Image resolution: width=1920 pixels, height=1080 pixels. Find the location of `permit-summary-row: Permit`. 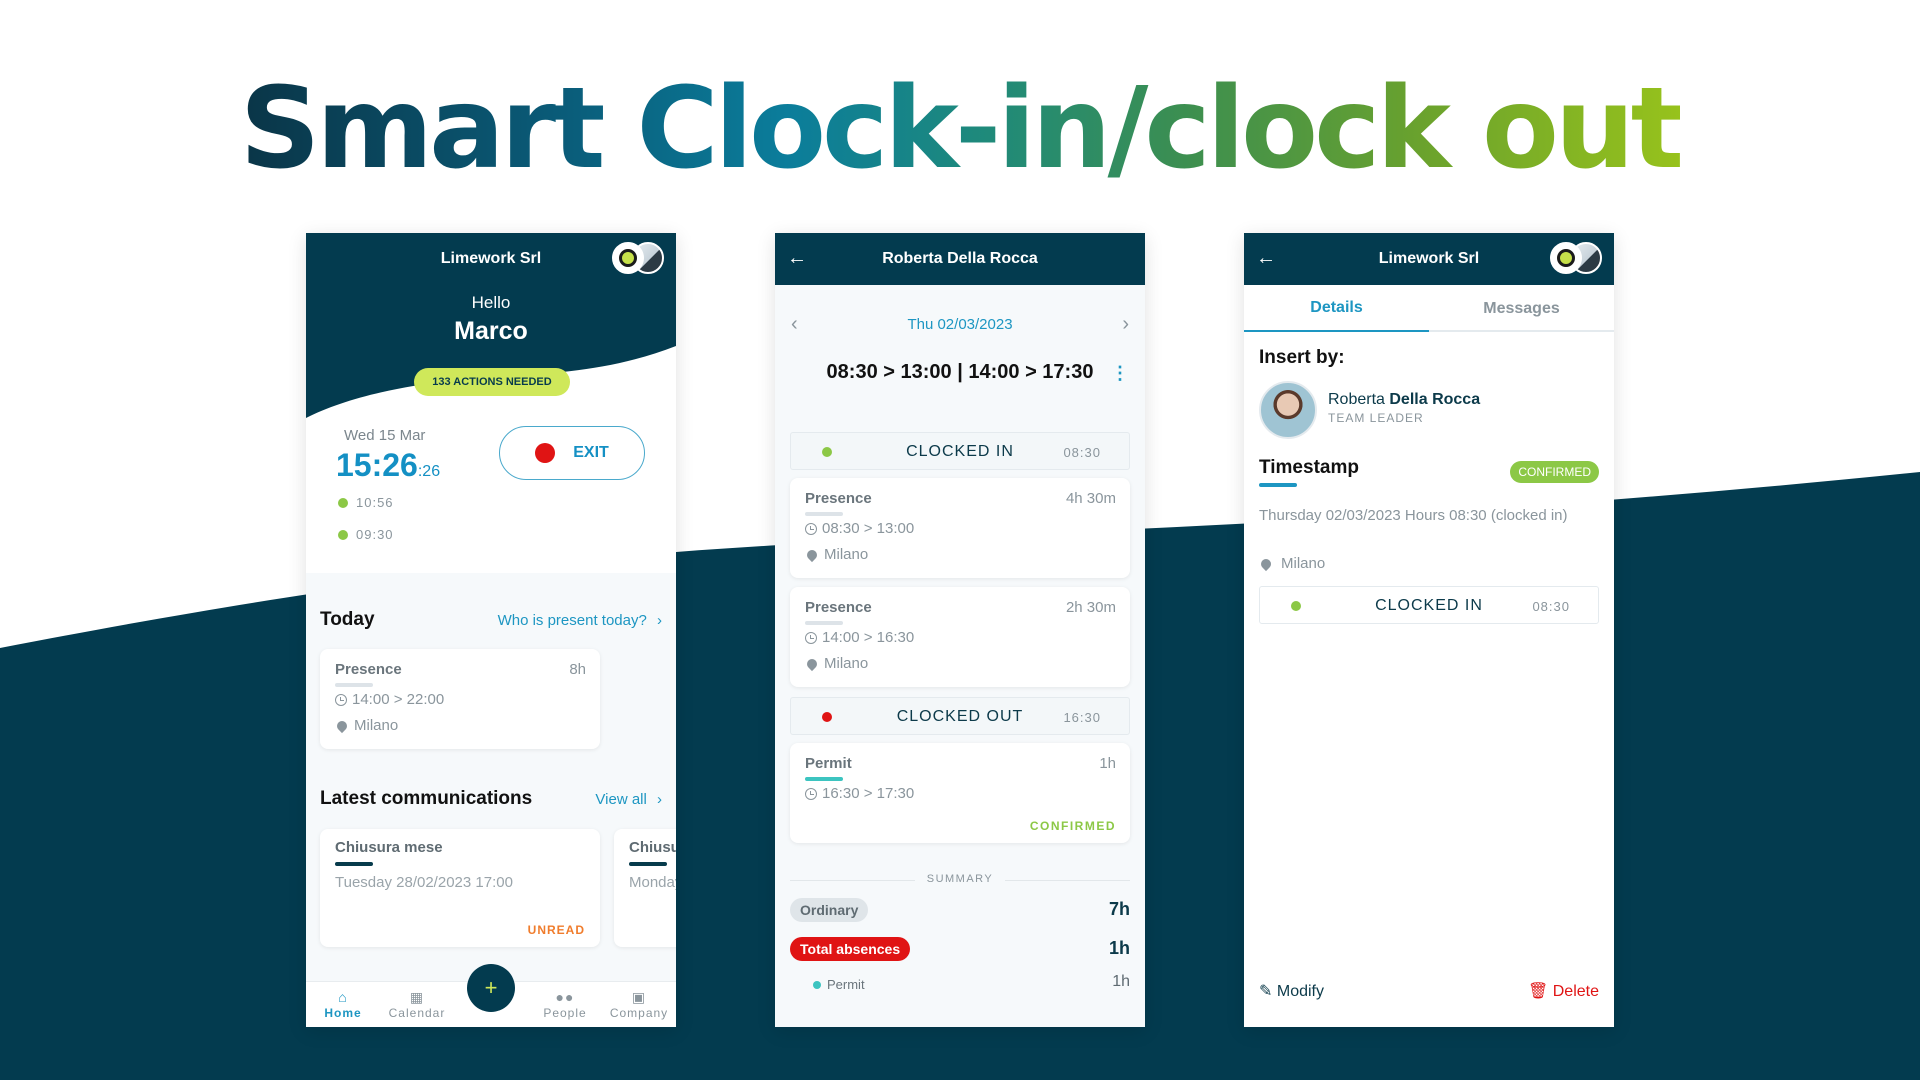

permit-summary-row: Permit is located at coordinates (839, 984).